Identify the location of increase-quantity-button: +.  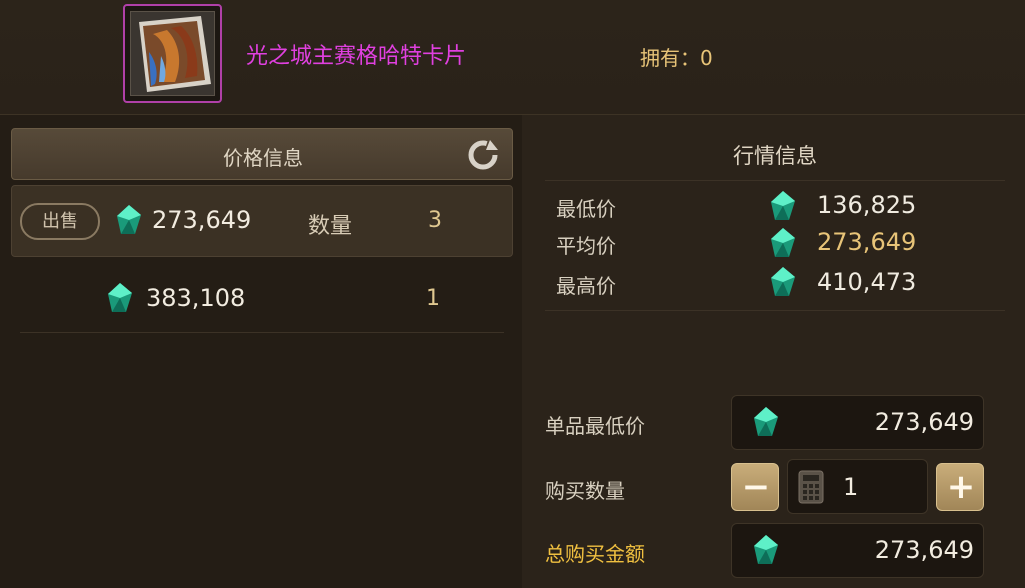
(960, 487).